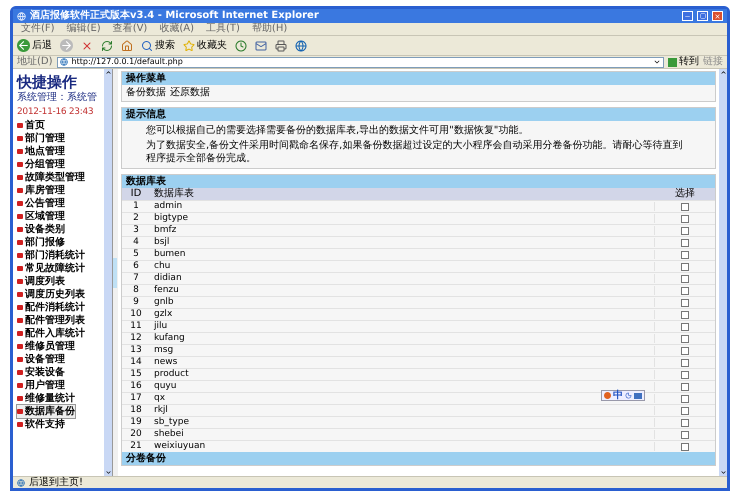 This screenshot has width=741, height=497. I want to click on sidebar-link: 常见故障统计, so click(51, 268).